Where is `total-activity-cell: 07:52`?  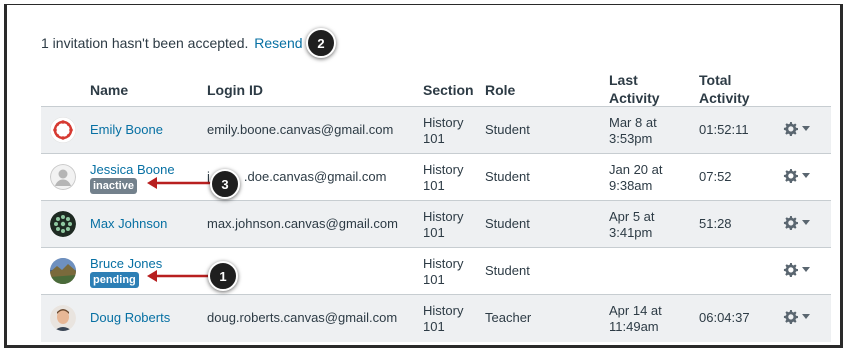 total-activity-cell: 07:52 is located at coordinates (715, 176).